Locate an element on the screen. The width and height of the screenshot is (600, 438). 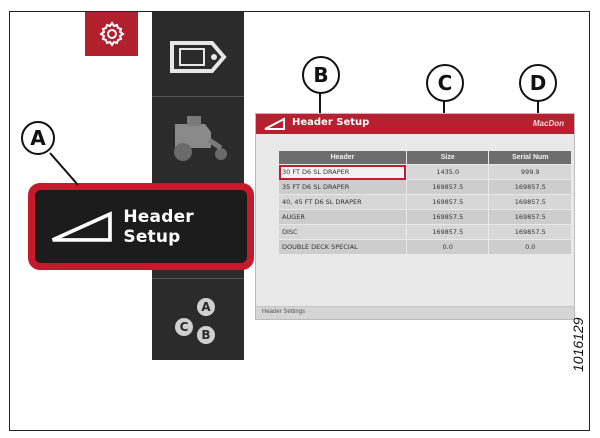
table-row: 35 FT D6 SL DRAPER 169857.5 169857.5 is located at coordinates (425, 187).